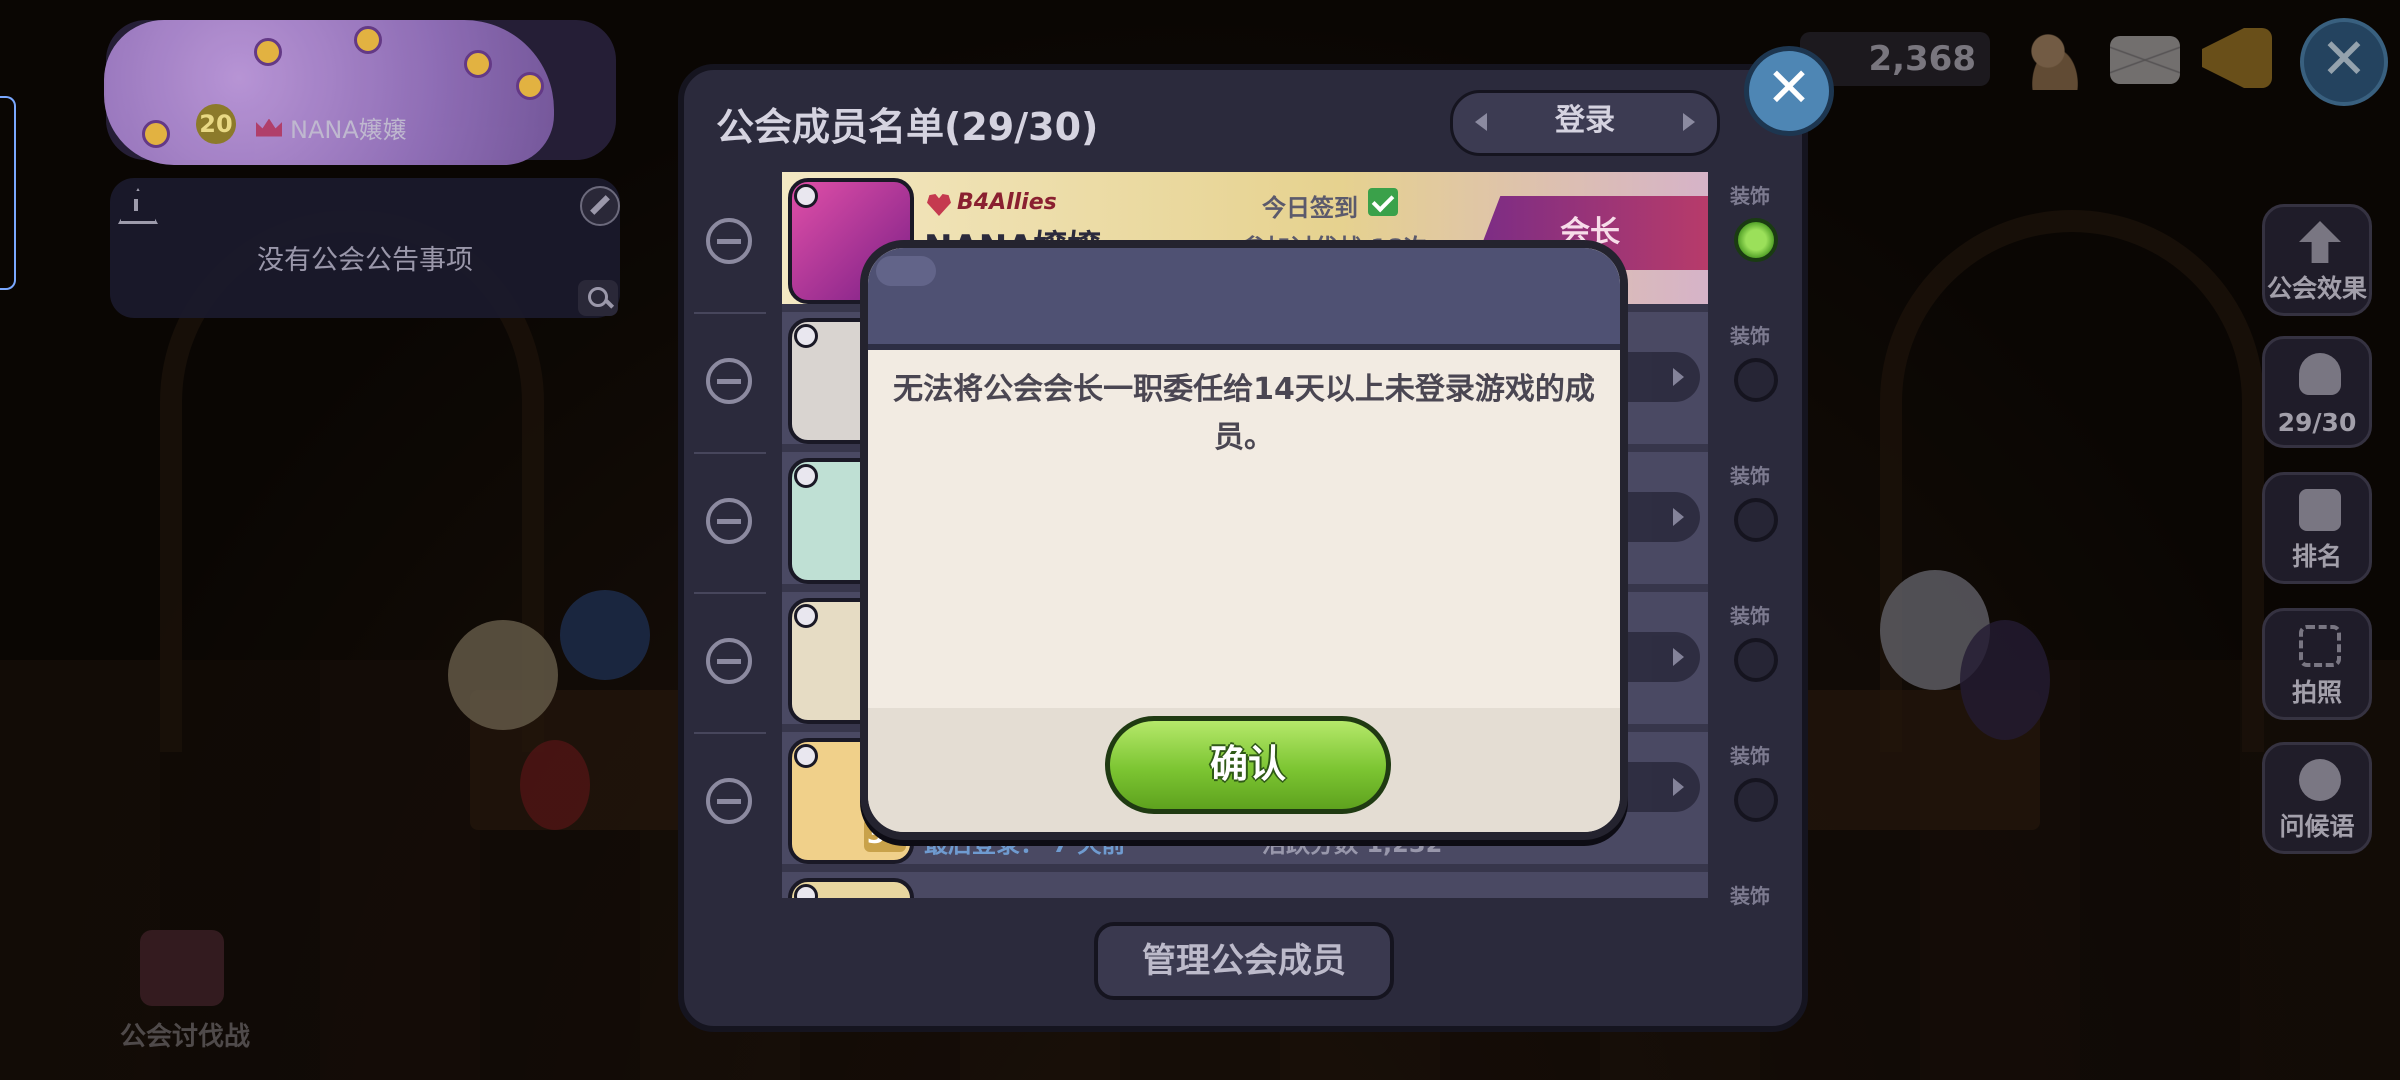 The height and width of the screenshot is (1080, 2400). I want to click on ranking-label: 排名, so click(2316, 556).